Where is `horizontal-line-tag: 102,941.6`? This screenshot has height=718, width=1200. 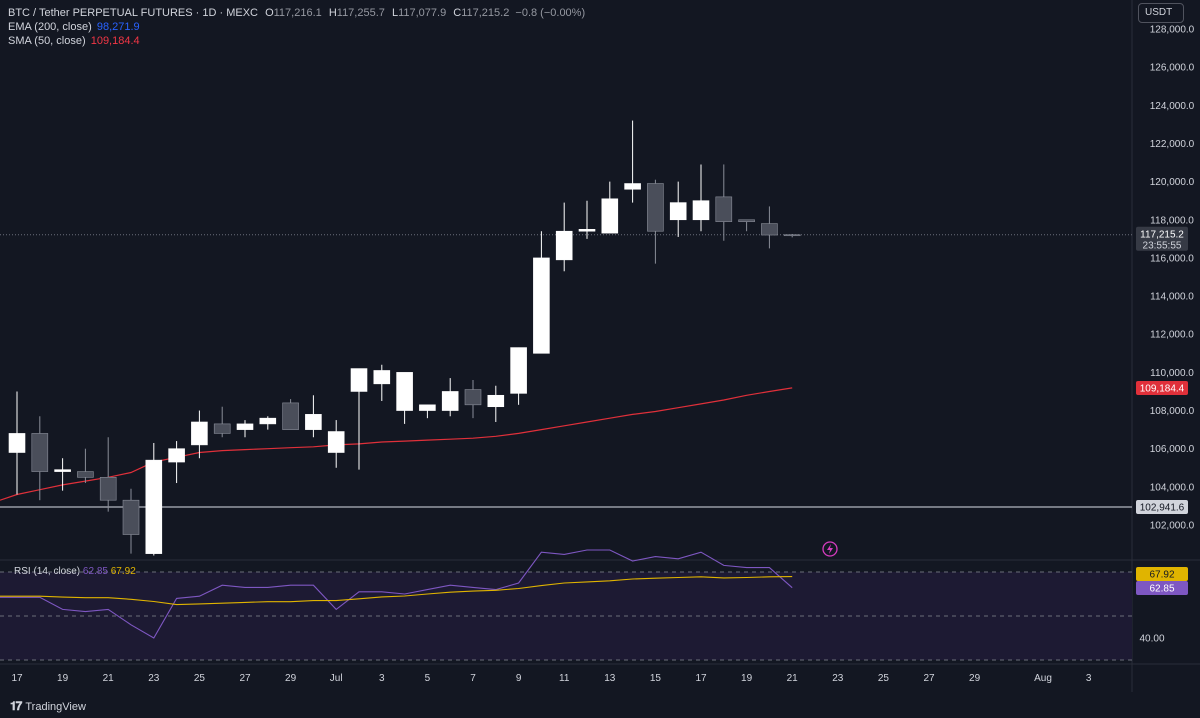
horizontal-line-tag: 102,941.6 is located at coordinates (1162, 508).